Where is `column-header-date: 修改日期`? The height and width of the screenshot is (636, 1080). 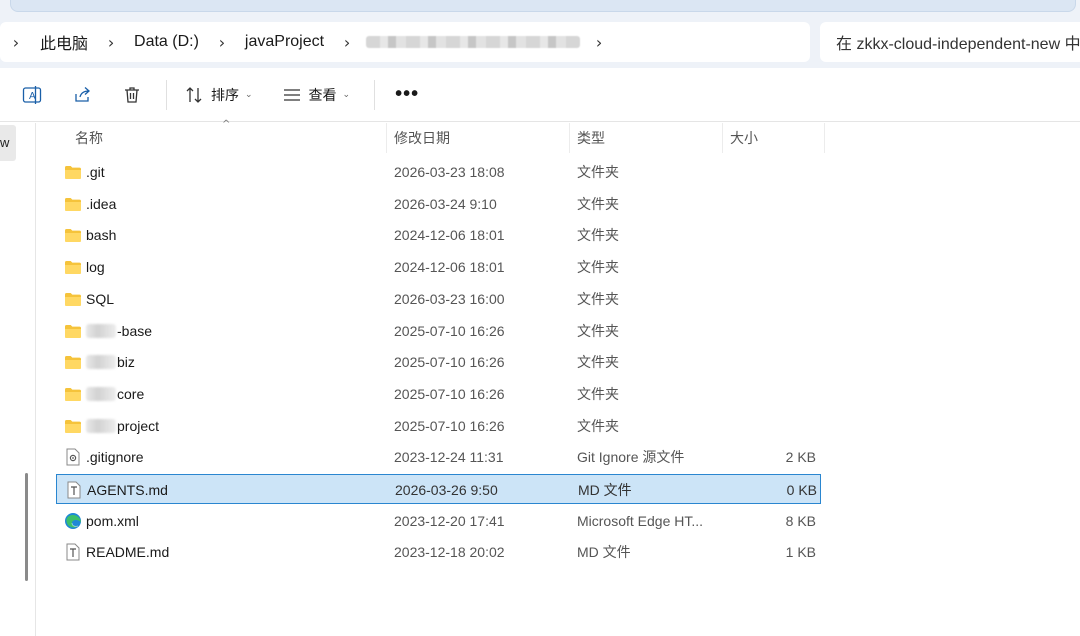
column-header-date: 修改日期 is located at coordinates (422, 138).